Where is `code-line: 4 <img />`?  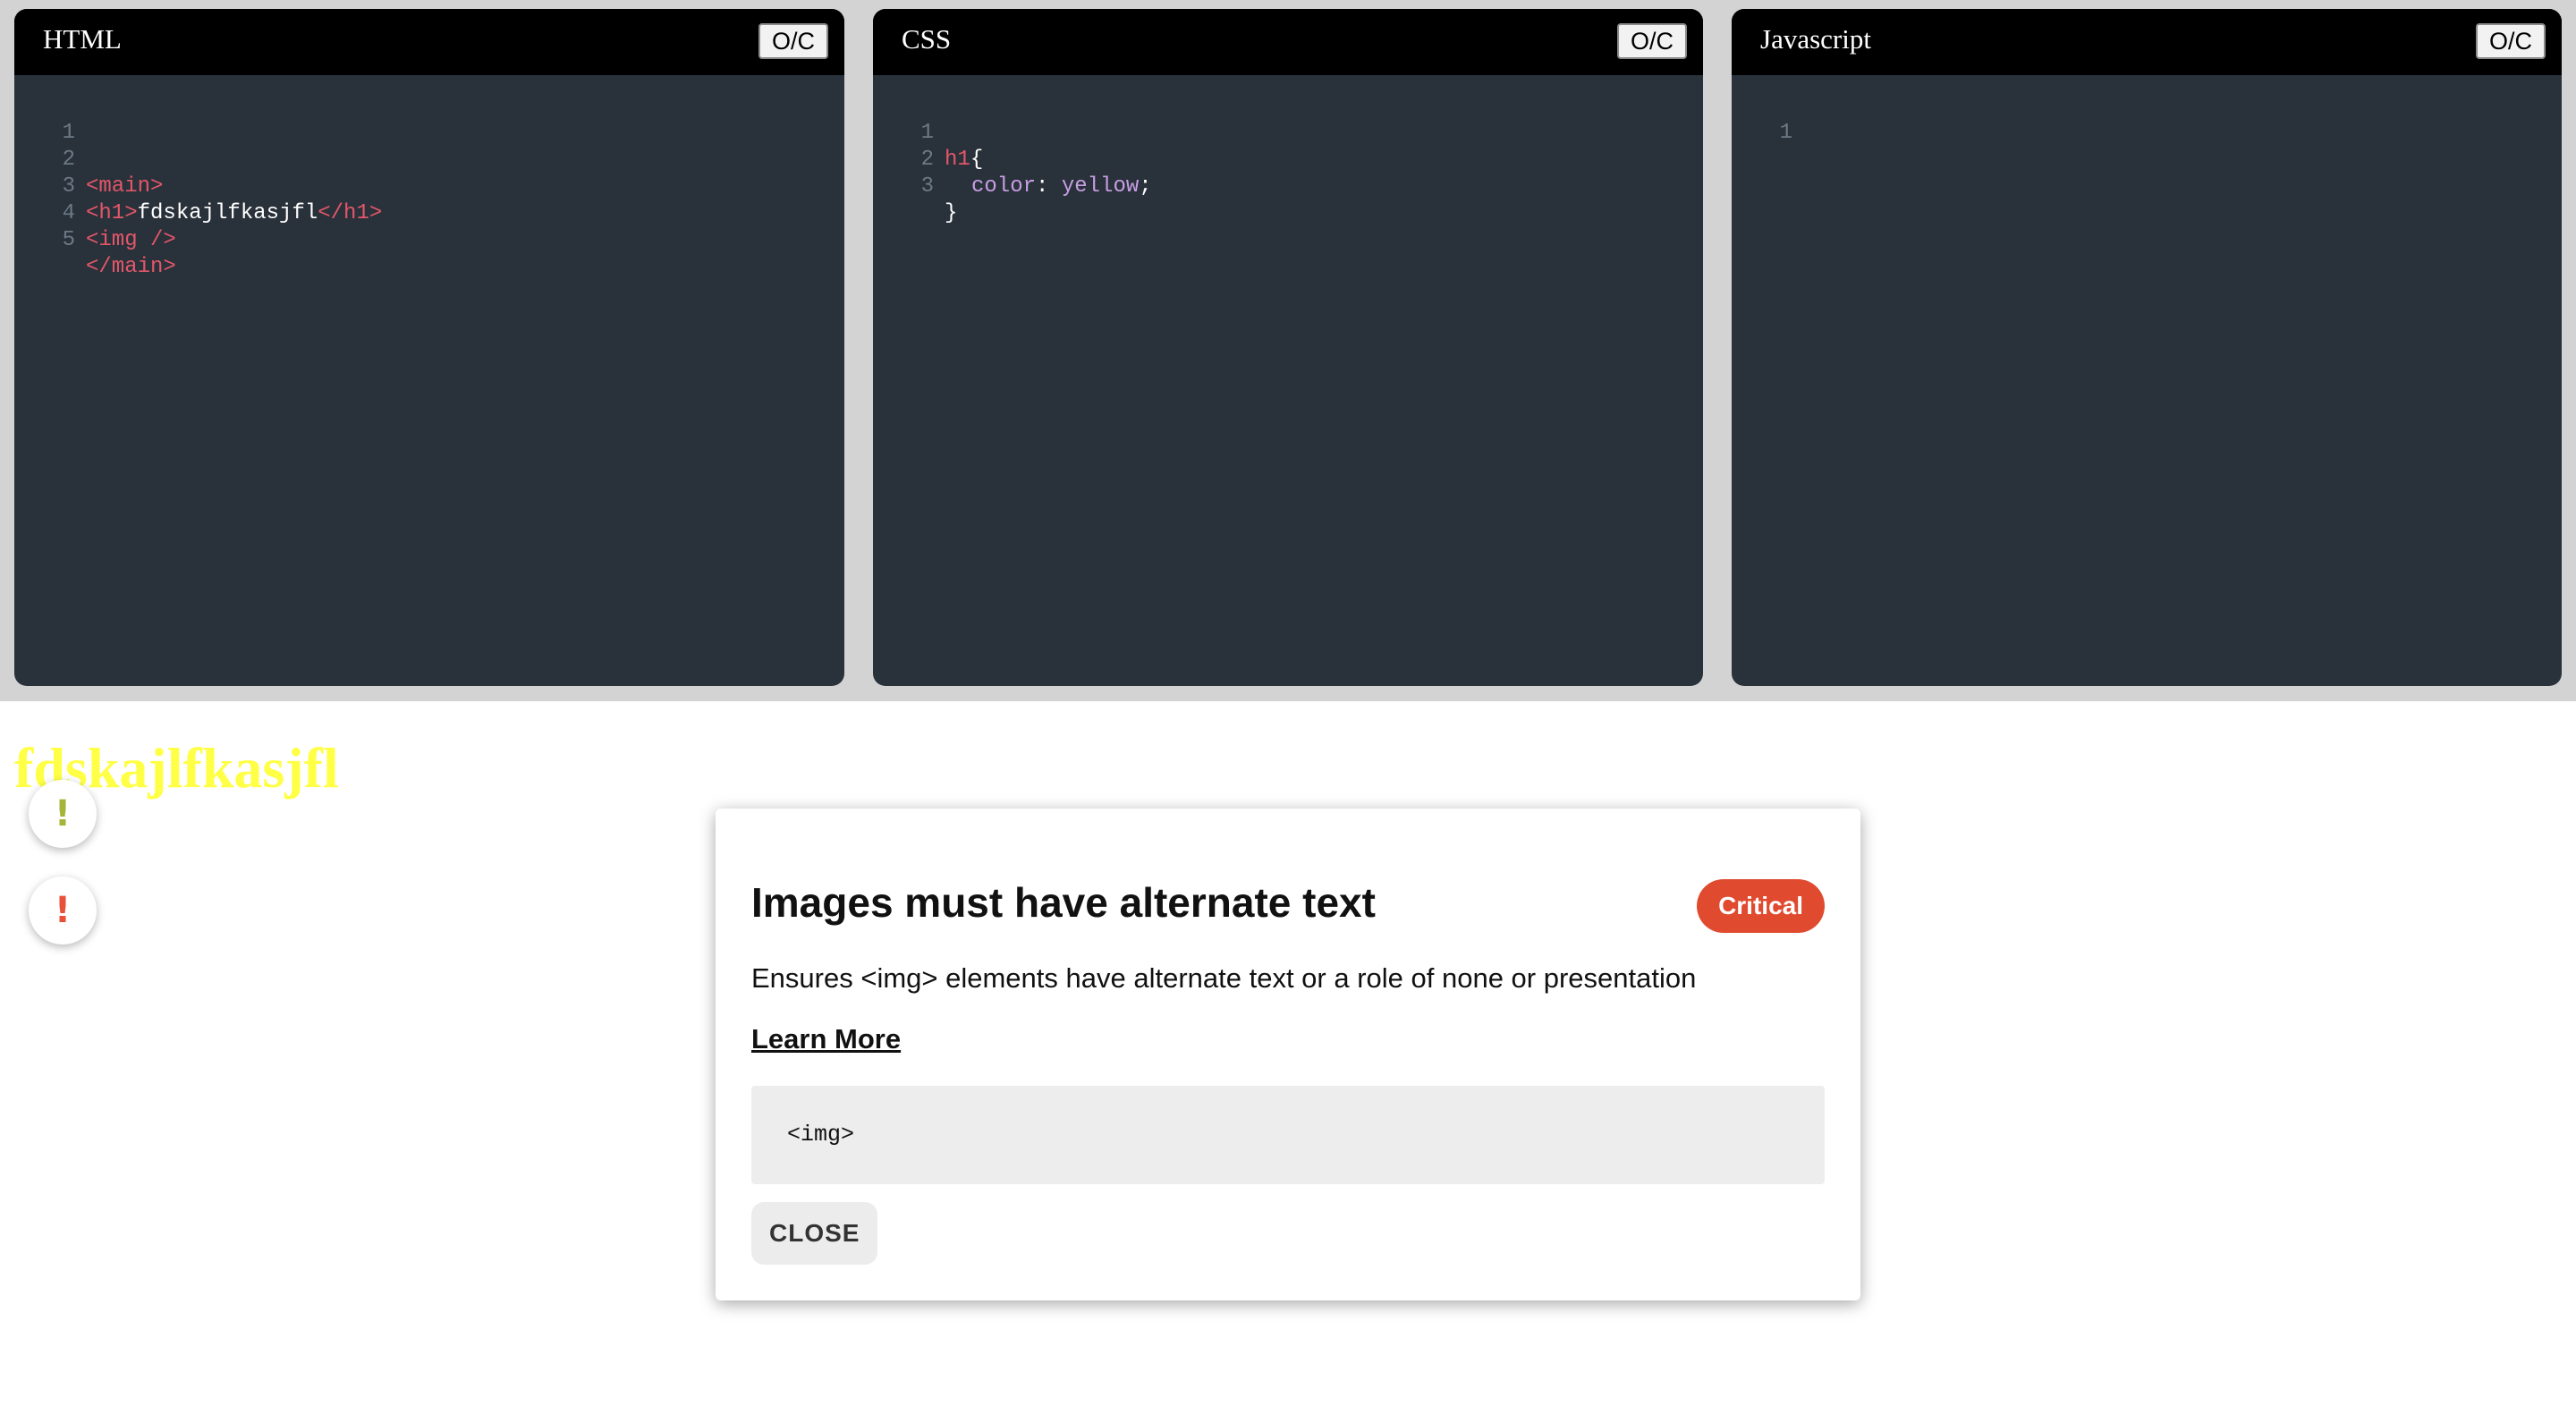 code-line: 4 <img /> is located at coordinates (429, 213).